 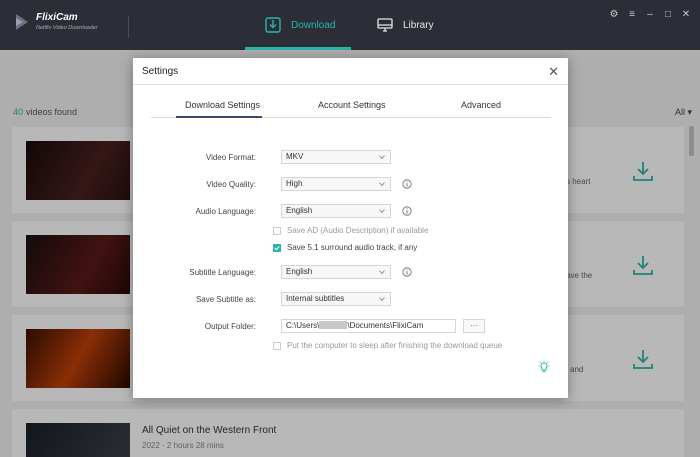 What do you see at coordinates (358, 230) in the screenshot?
I see `save-ad-label: Save AD (Audio Description) if available` at bounding box center [358, 230].